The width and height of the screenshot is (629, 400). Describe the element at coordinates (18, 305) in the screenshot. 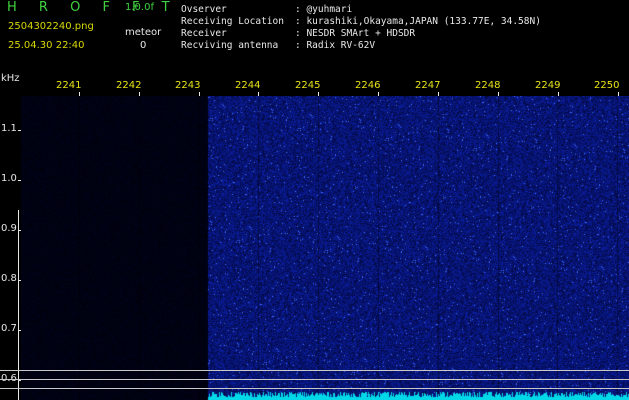

I see `left-scale-bar` at that location.